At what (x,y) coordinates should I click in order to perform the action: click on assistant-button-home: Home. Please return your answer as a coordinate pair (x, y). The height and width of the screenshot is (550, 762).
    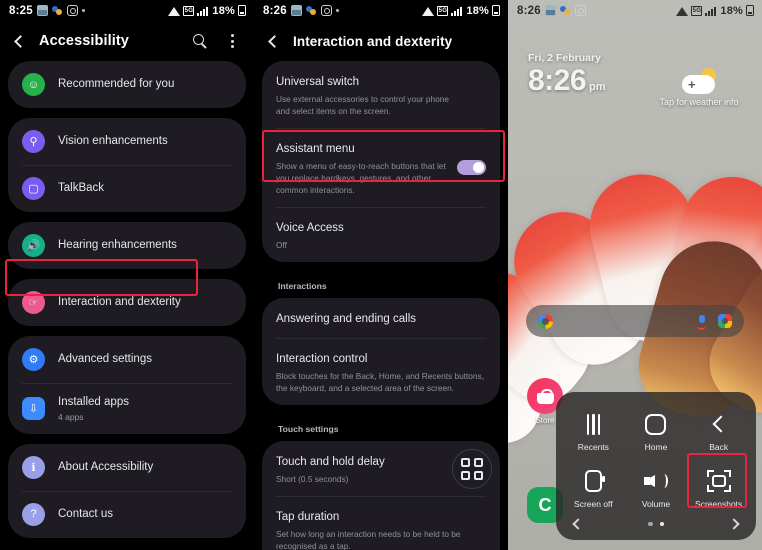
    Looking at the image, I should click on (656, 432).